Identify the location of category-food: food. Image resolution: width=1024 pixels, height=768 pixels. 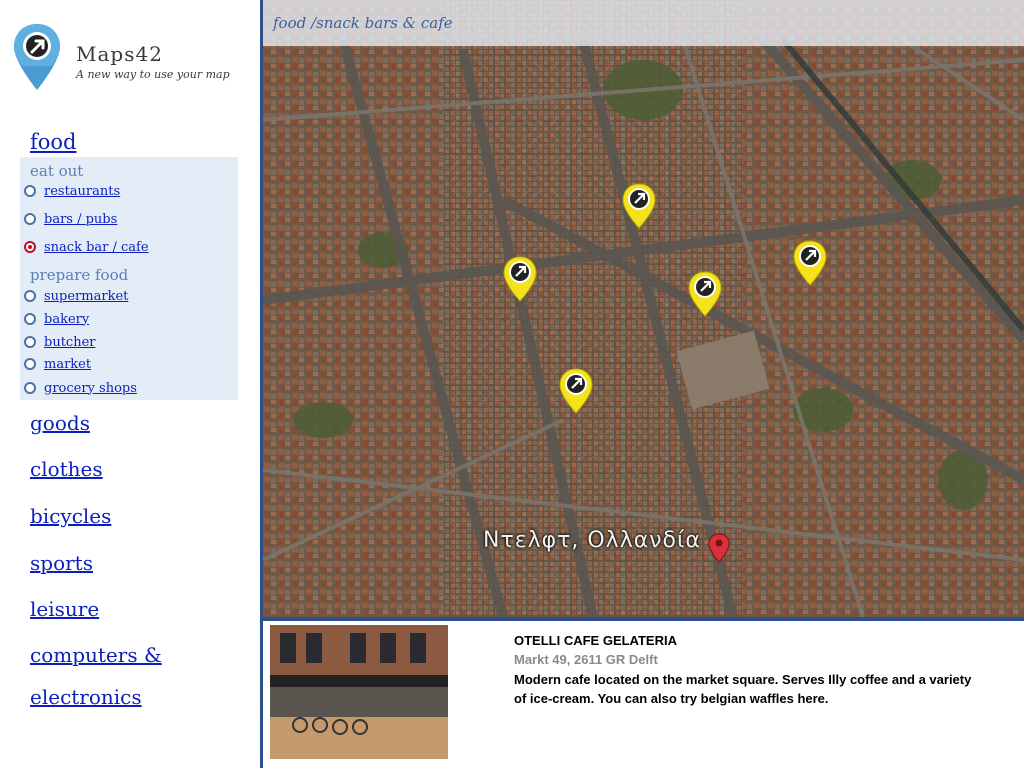
(53, 142).